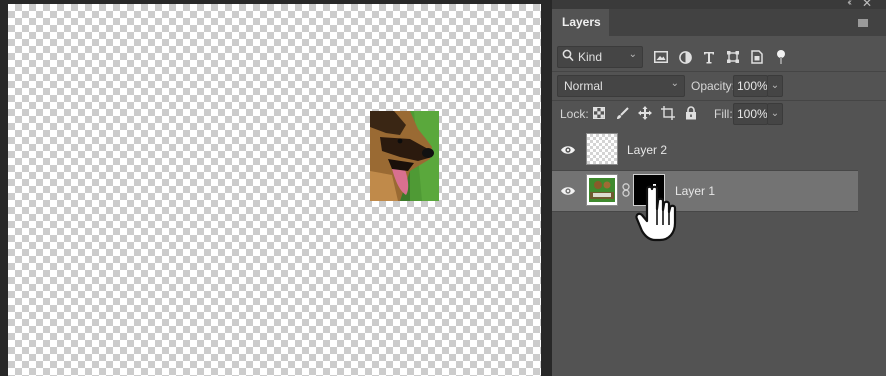 The image size is (886, 376). Describe the element at coordinates (599, 113) in the screenshot. I see `lock-transparent-pixels-icon` at that location.